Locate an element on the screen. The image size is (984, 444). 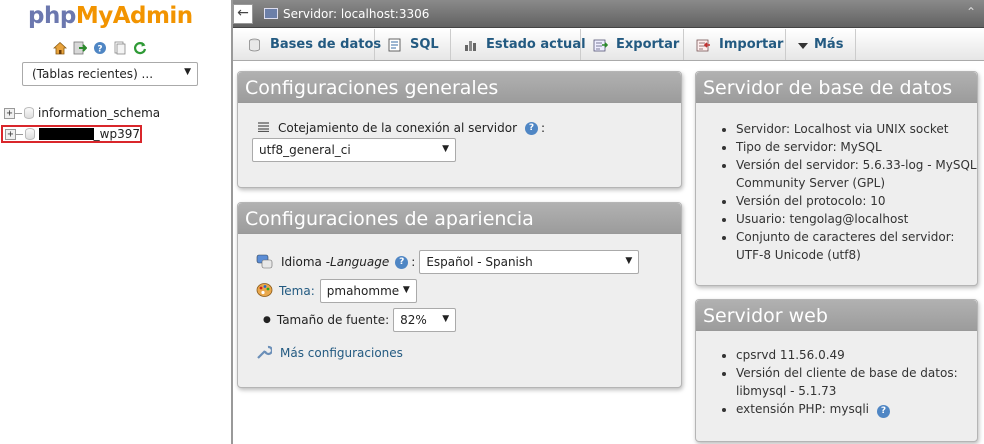
panel-resizer is located at coordinates (232, 222).